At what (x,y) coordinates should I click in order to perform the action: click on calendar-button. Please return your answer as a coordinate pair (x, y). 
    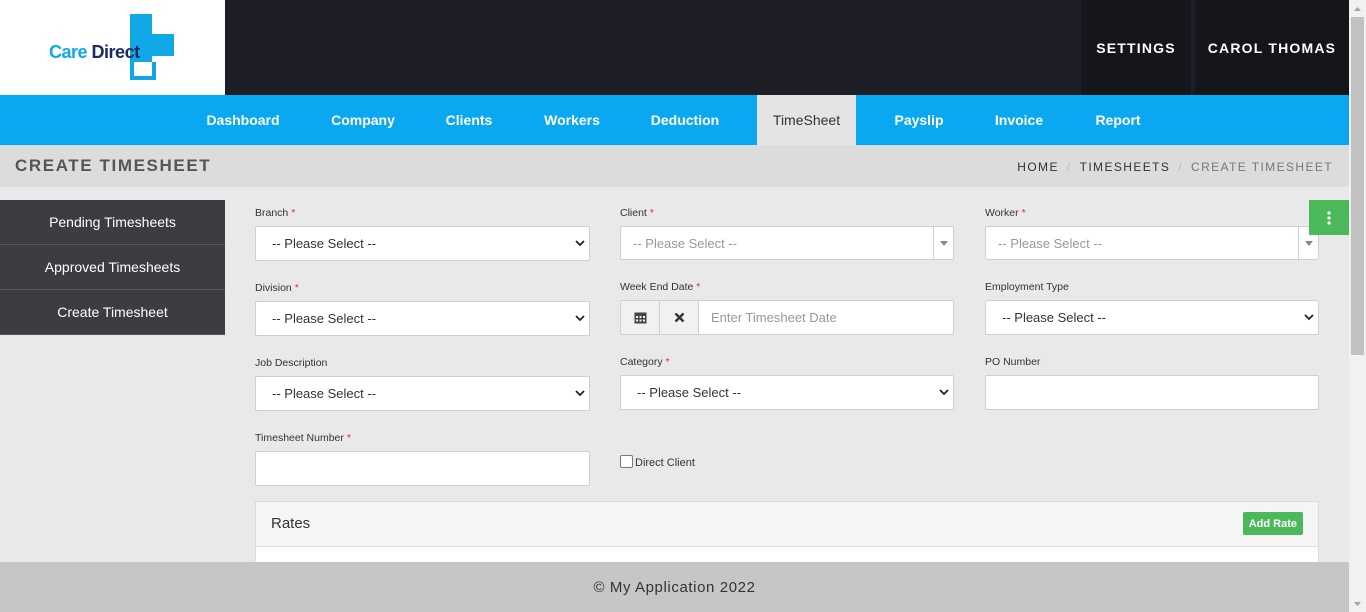
    Looking at the image, I should click on (640, 317).